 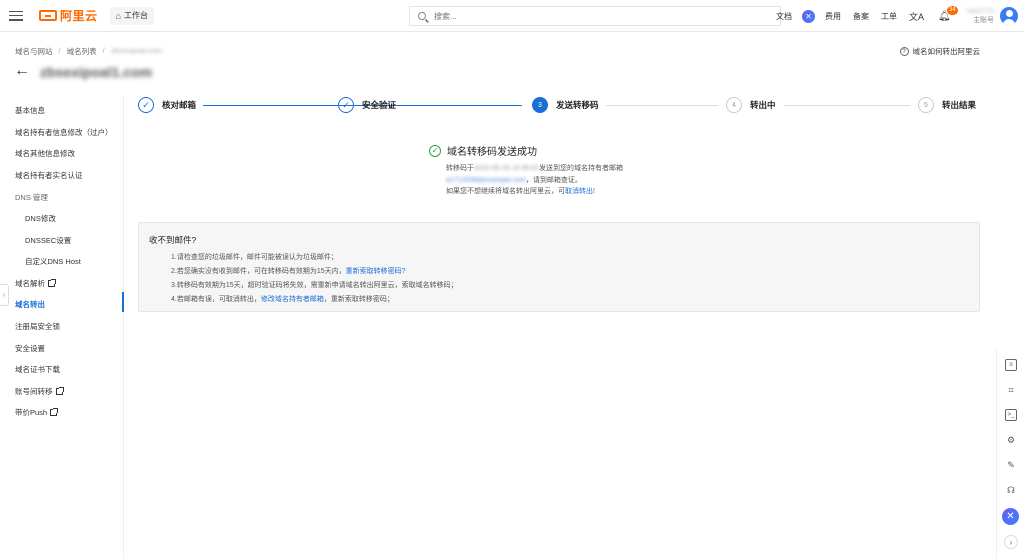 I want to click on search-box, so click(x=595, y=16).